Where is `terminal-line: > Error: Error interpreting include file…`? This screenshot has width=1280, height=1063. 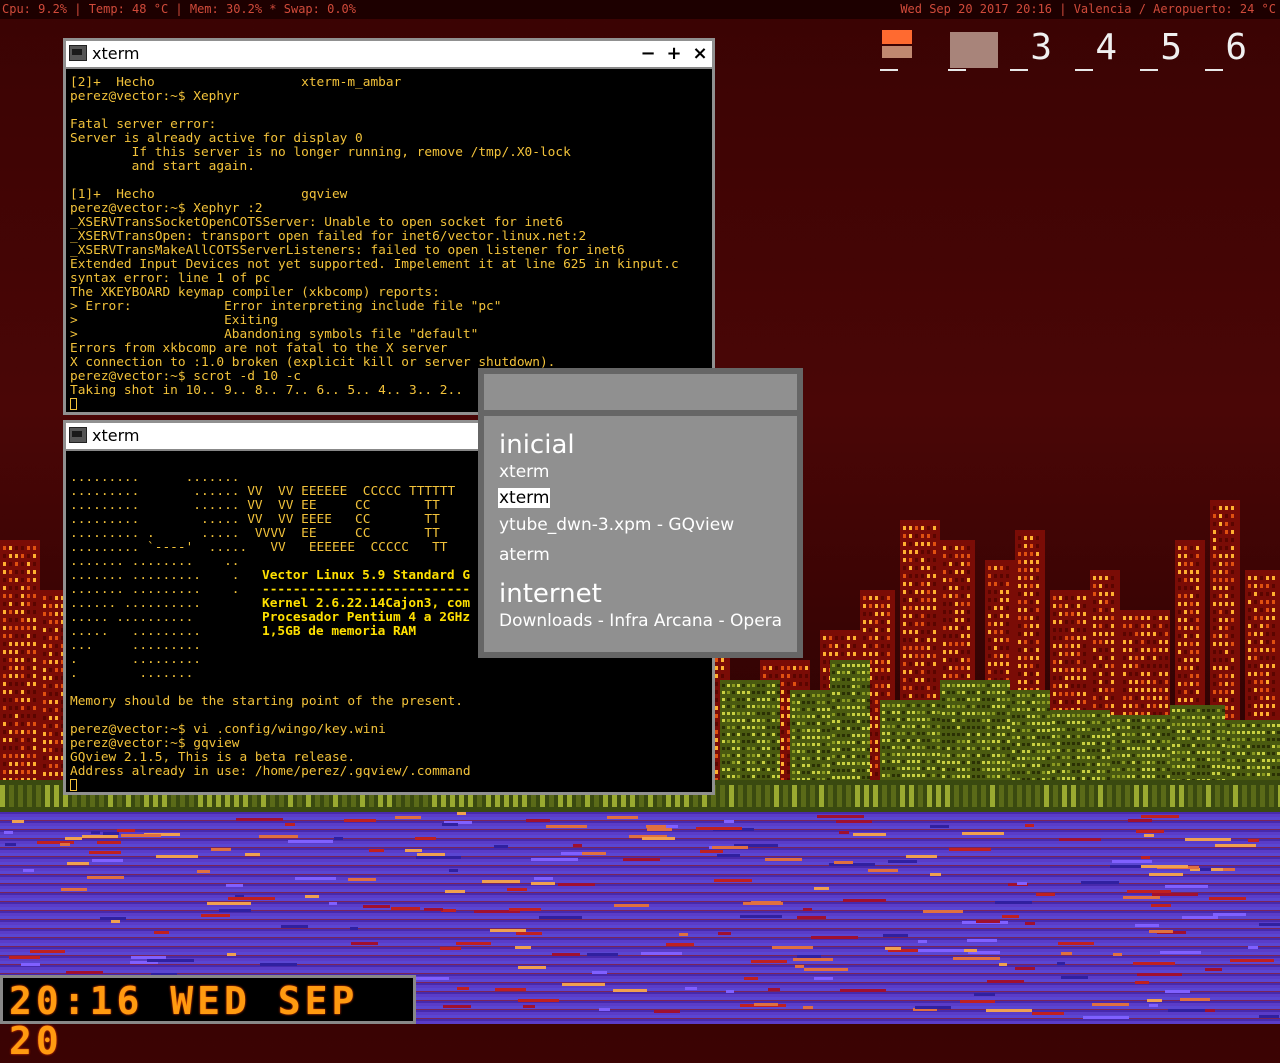 terminal-line: > Error: Error interpreting include file… is located at coordinates (286, 306).